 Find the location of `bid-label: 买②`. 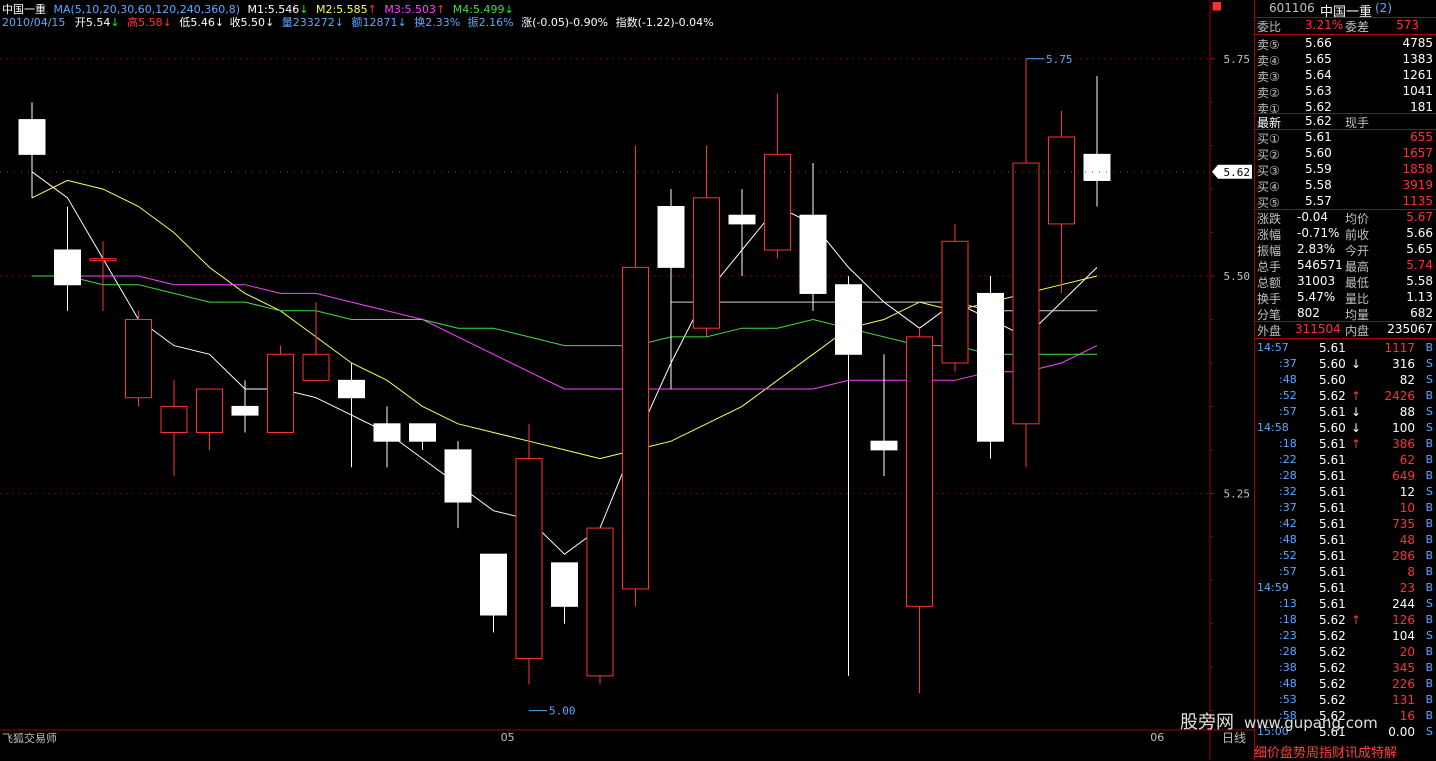

bid-label: 买② is located at coordinates (1268, 155).